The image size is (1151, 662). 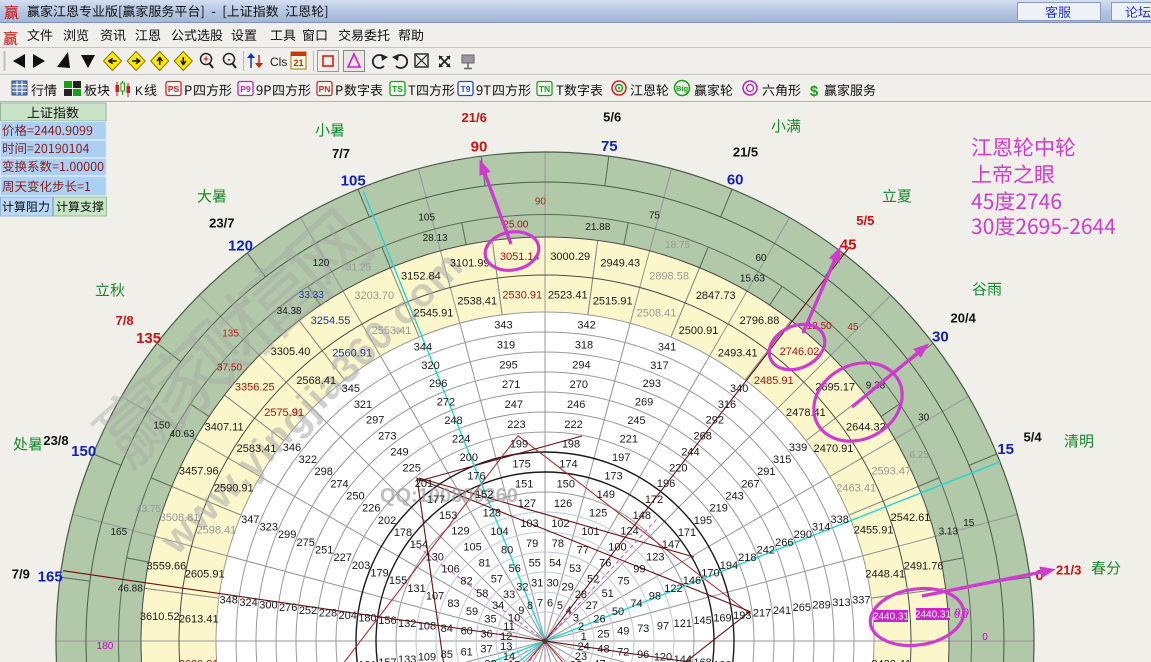 I want to click on svg-text: 151, so click(x=524, y=484).